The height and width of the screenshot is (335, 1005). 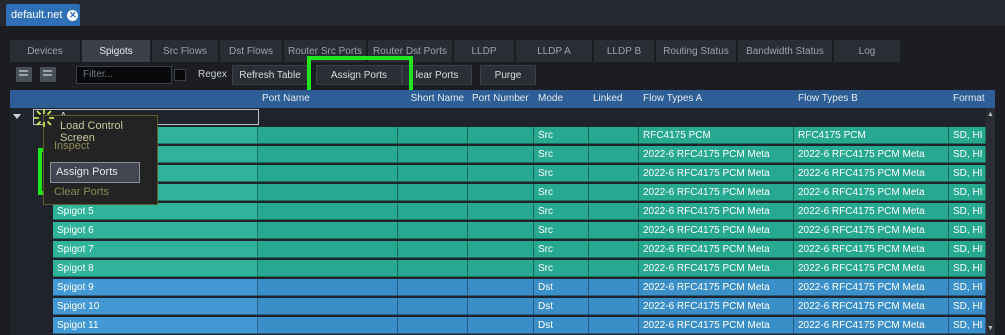 What do you see at coordinates (871, 99) in the screenshot?
I see `col-flow-types-b: Flow Types B` at bounding box center [871, 99].